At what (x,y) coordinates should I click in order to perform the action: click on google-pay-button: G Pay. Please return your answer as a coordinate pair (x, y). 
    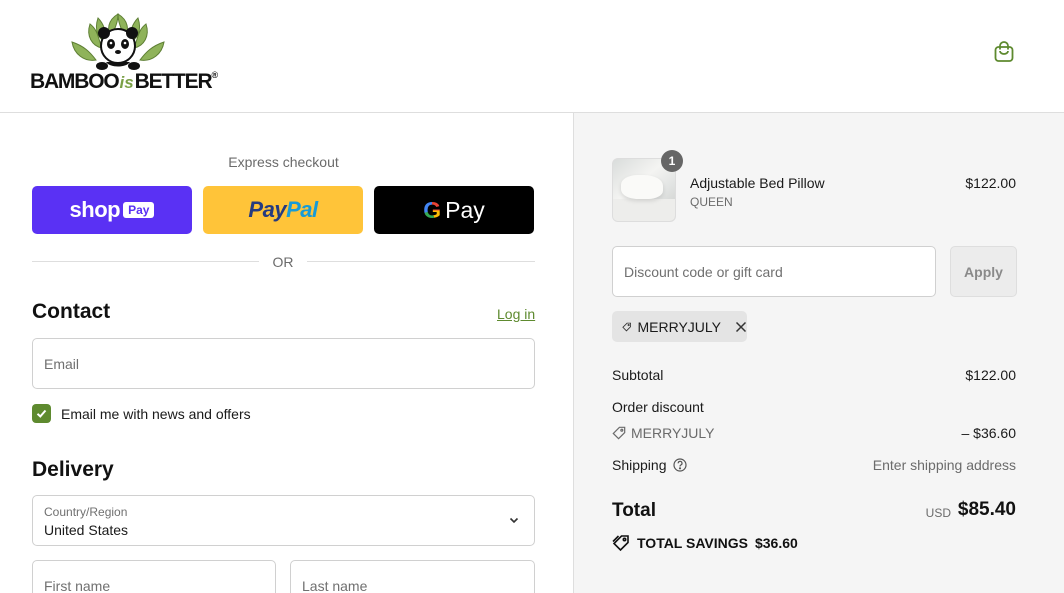
    Looking at the image, I should click on (454, 210).